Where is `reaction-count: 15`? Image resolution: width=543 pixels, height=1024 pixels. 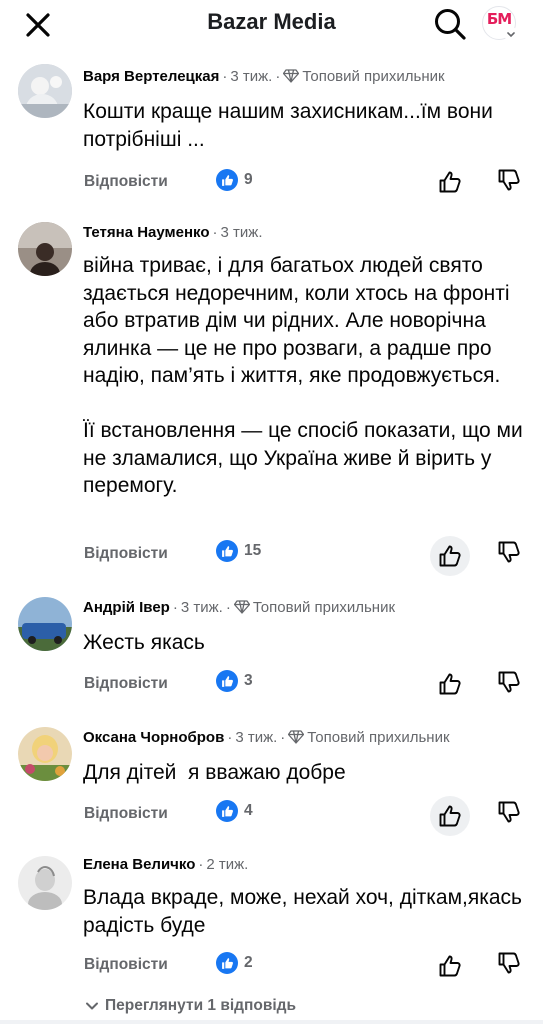 reaction-count: 15 is located at coordinates (238, 551).